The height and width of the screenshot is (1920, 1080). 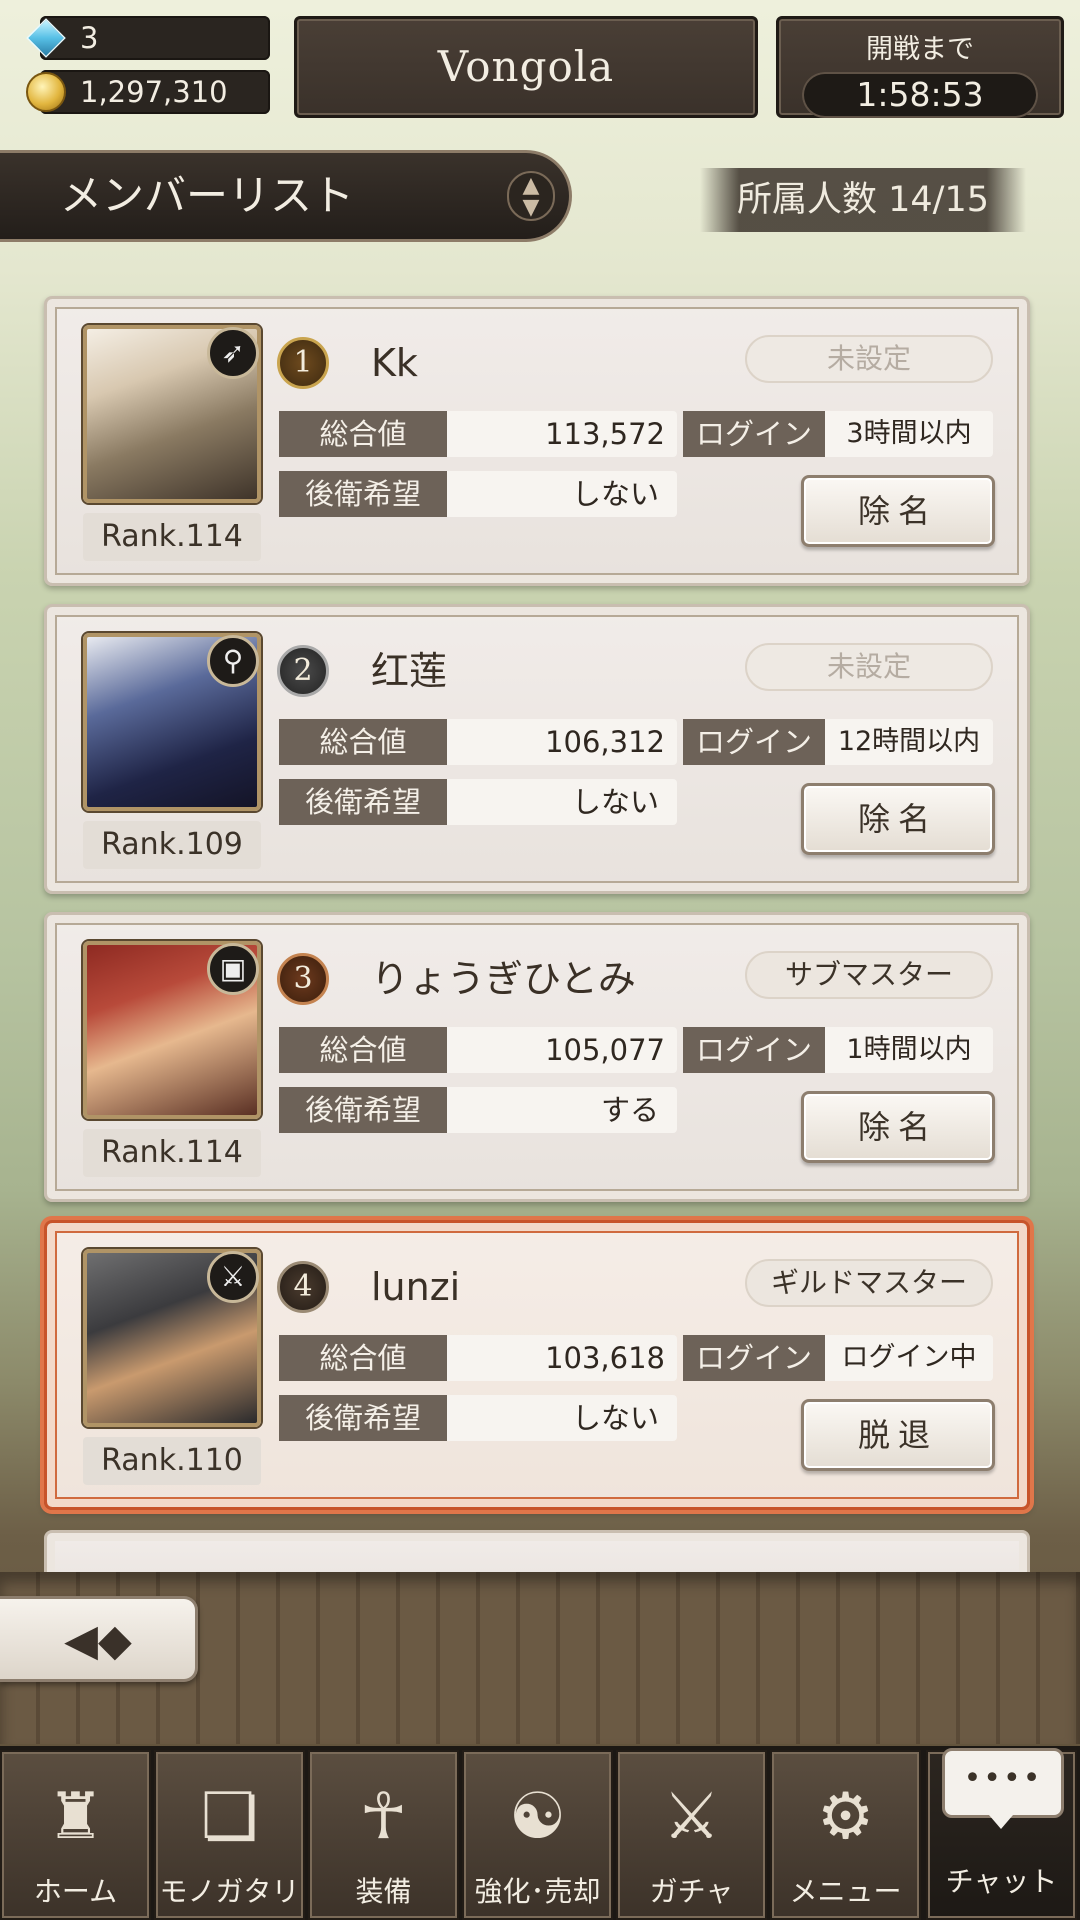 I want to click on member-role: 未設定, so click(x=869, y=359).